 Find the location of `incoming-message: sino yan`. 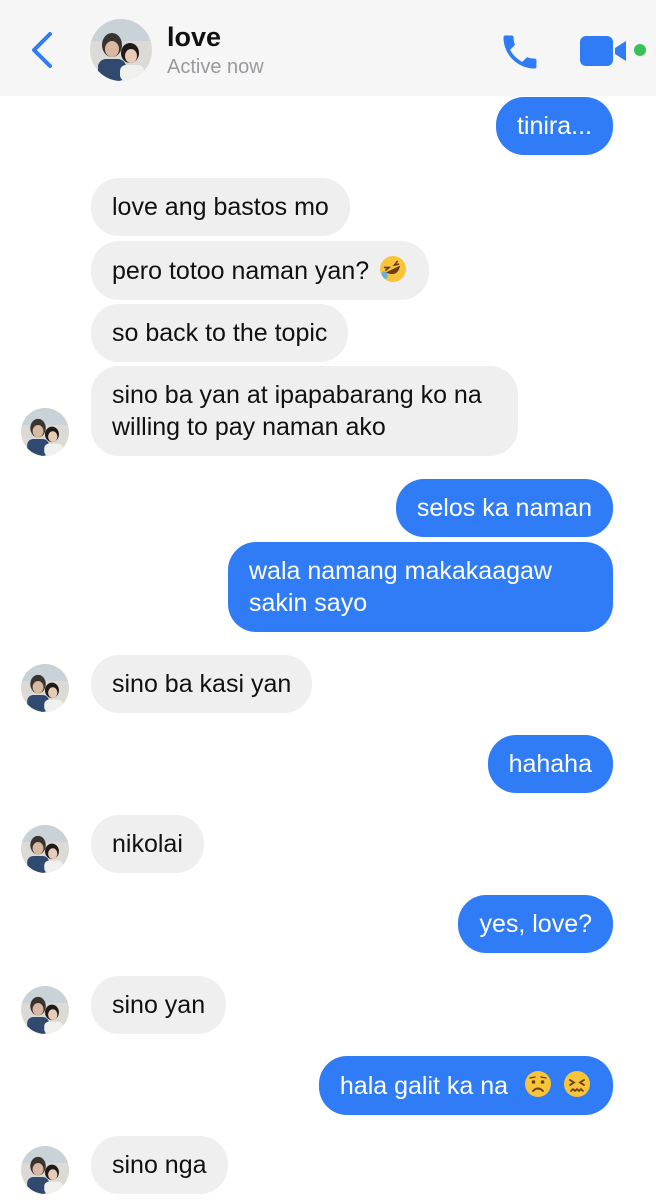

incoming-message: sino yan is located at coordinates (159, 1005).